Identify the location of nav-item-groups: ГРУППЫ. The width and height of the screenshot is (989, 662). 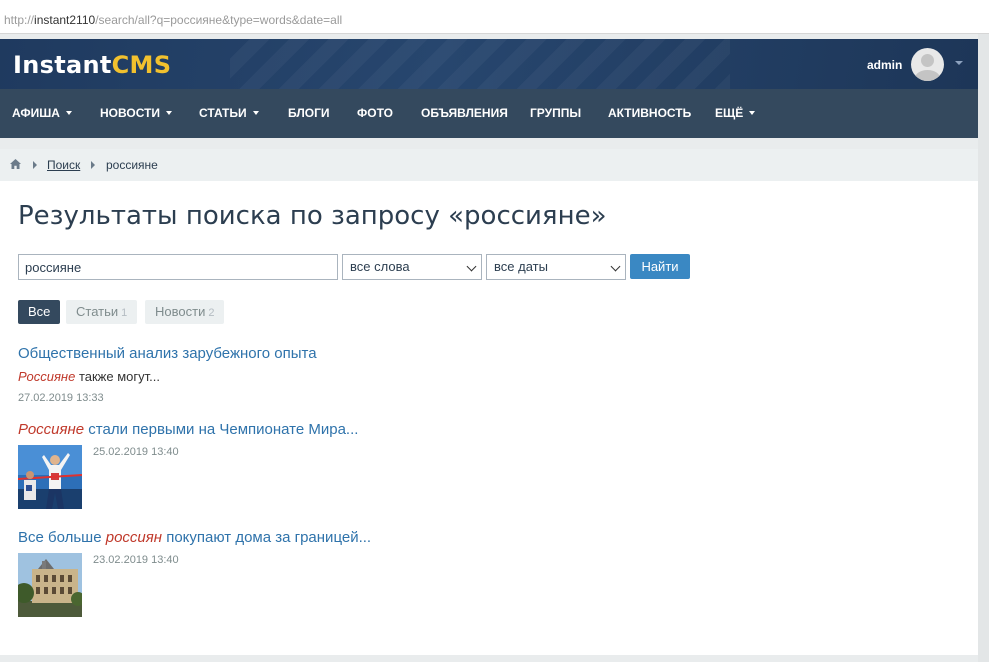
(555, 113).